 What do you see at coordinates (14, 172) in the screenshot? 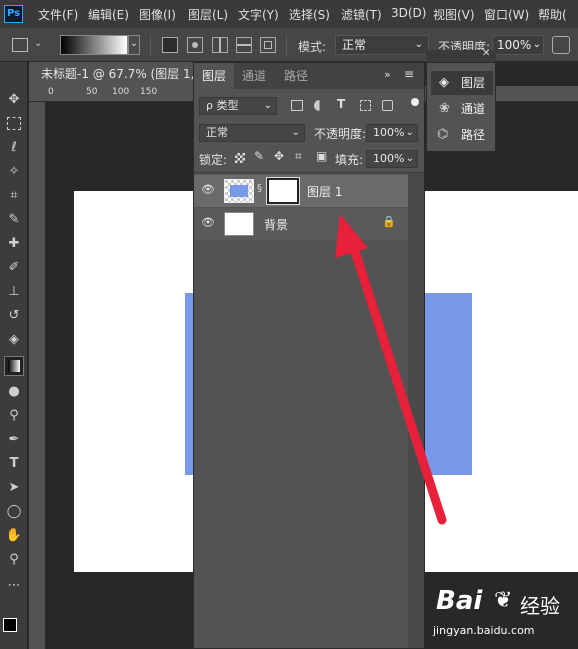
I see `magic-wand-tool-icon: ✧` at bounding box center [14, 172].